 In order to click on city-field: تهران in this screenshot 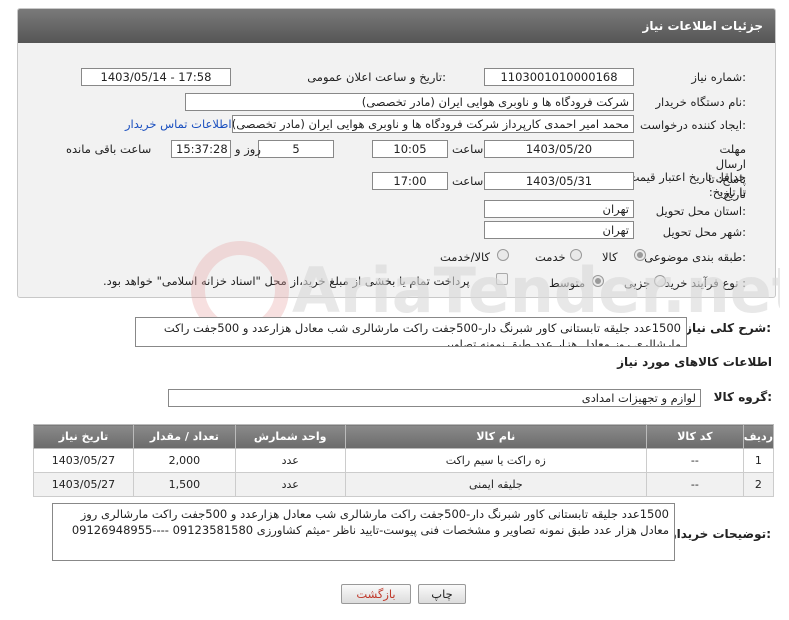, I will do `click(559, 230)`.